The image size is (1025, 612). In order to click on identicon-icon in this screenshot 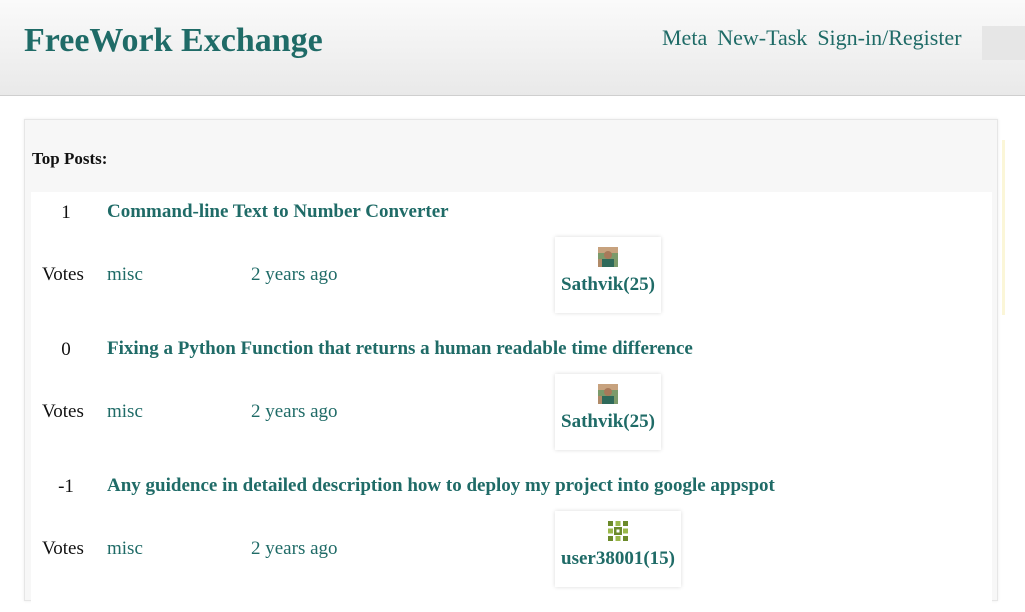, I will do `click(617, 531)`.